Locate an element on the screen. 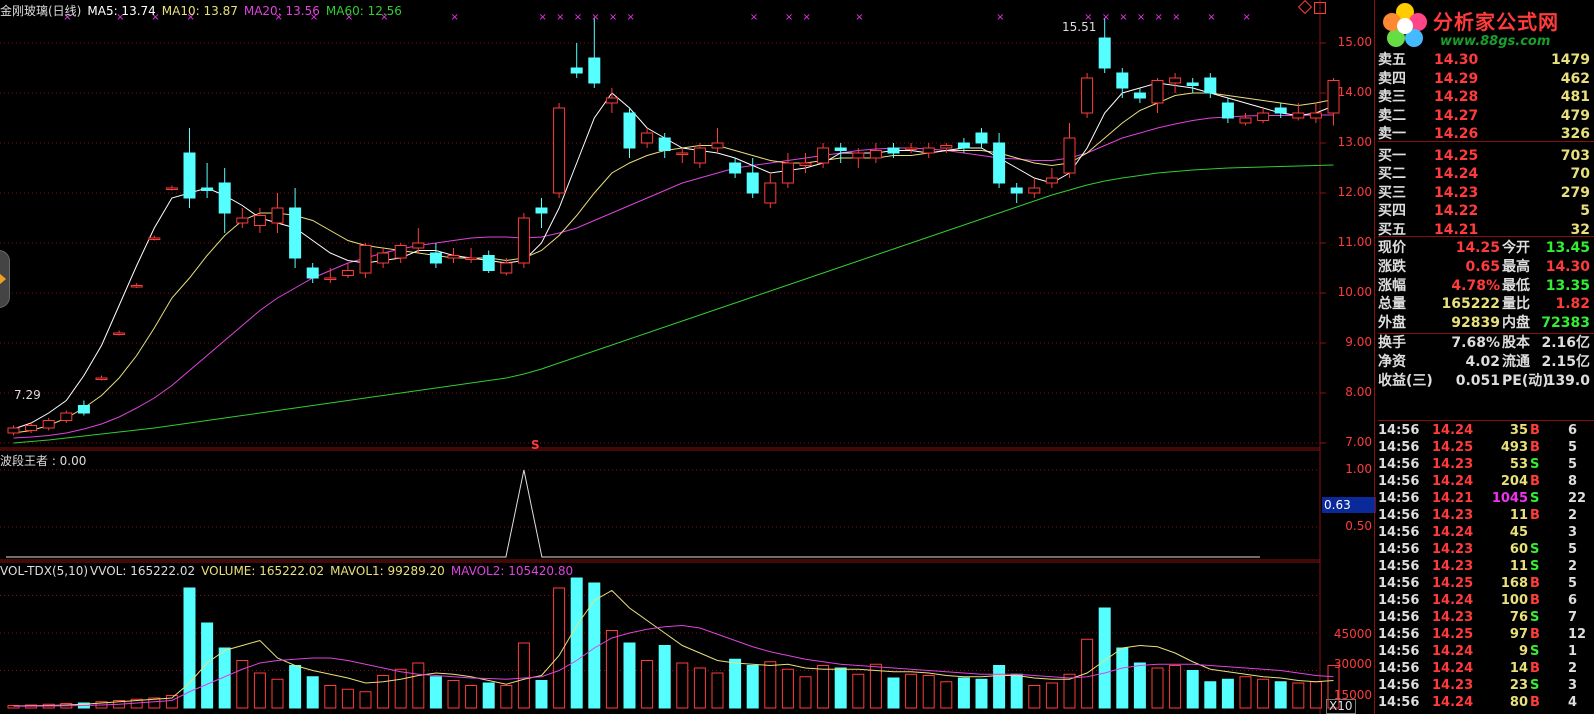 The width and height of the screenshot is (1594, 714). tick-volume: 76 is located at coordinates (1518, 617).